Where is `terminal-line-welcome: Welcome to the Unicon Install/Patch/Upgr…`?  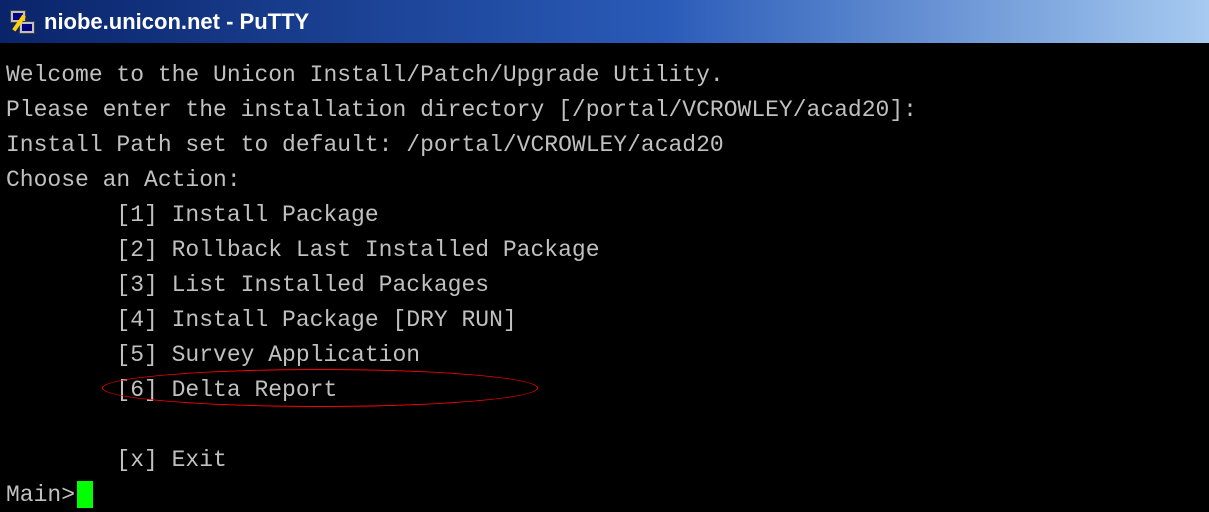
terminal-line-welcome: Welcome to the Unicon Install/Patch/Upgr… is located at coordinates (365, 75).